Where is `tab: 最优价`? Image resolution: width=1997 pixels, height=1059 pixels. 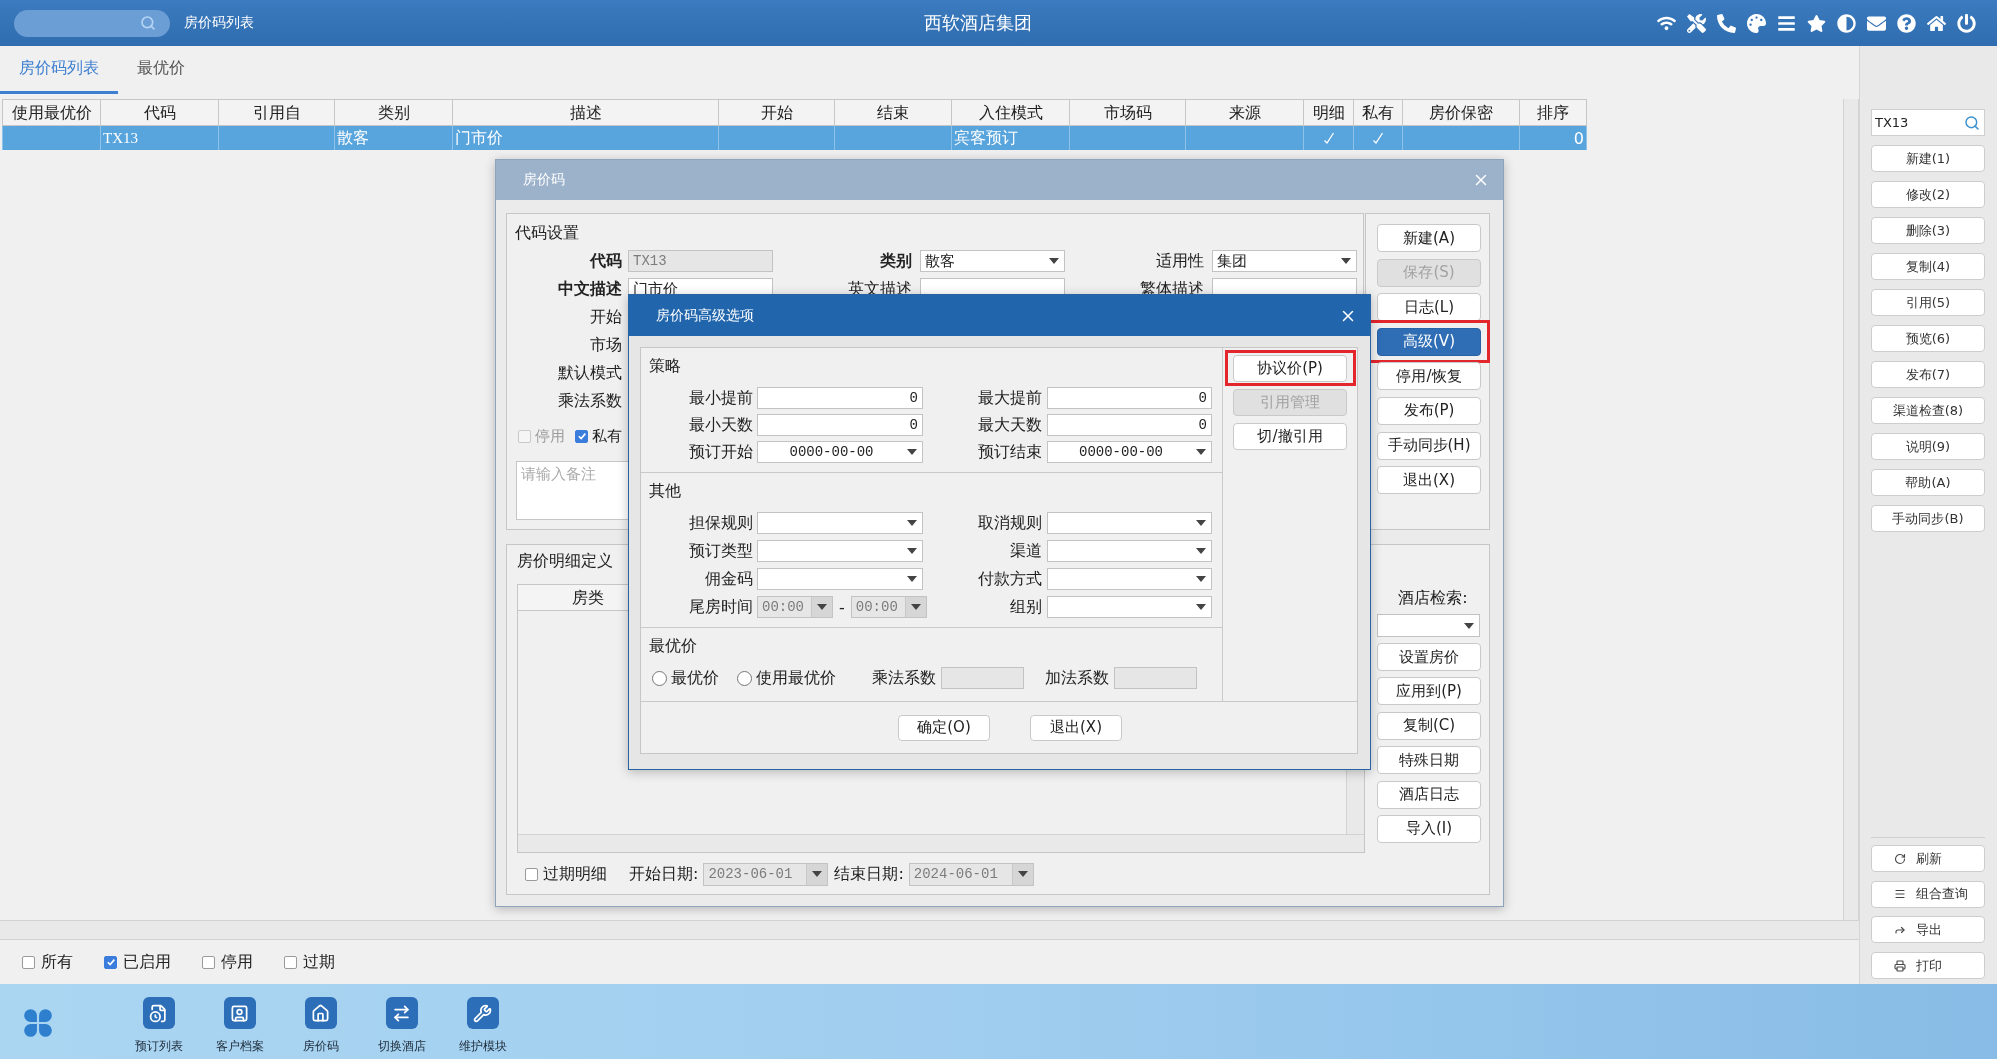
tab: 最优价 is located at coordinates (161, 70).